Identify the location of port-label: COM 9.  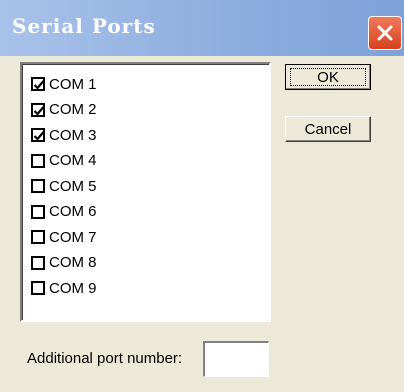
(73, 288).